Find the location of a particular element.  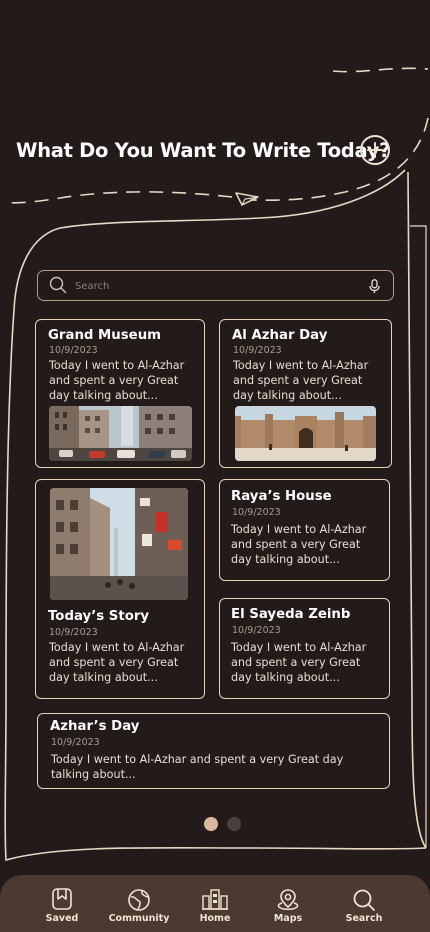

add-entry-button is located at coordinates (375, 150).